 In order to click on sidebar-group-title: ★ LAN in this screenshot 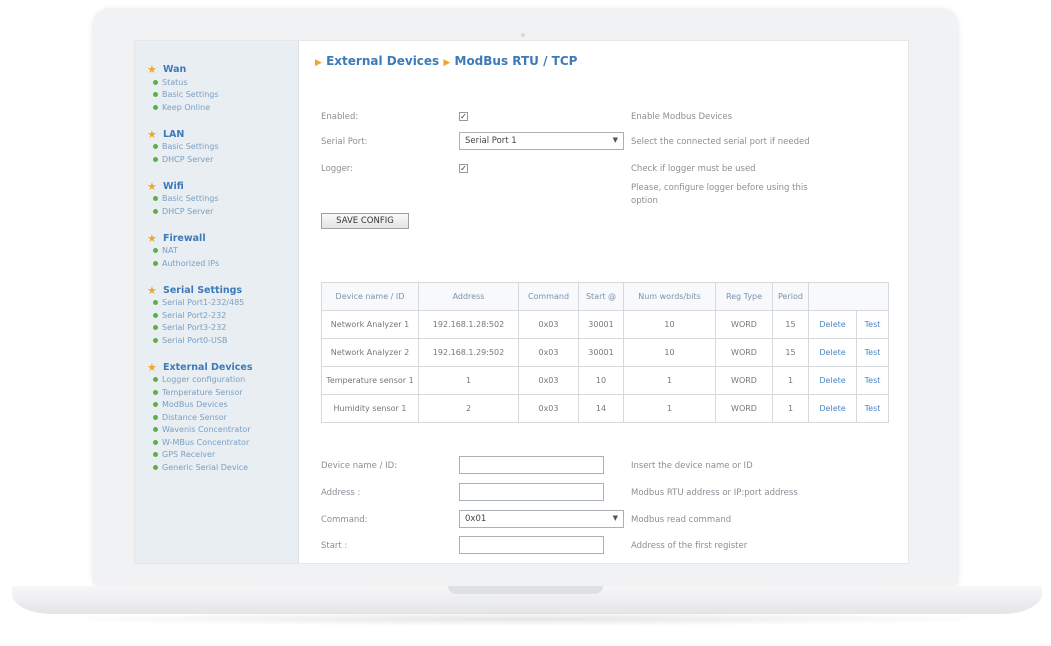, I will do `click(216, 134)`.